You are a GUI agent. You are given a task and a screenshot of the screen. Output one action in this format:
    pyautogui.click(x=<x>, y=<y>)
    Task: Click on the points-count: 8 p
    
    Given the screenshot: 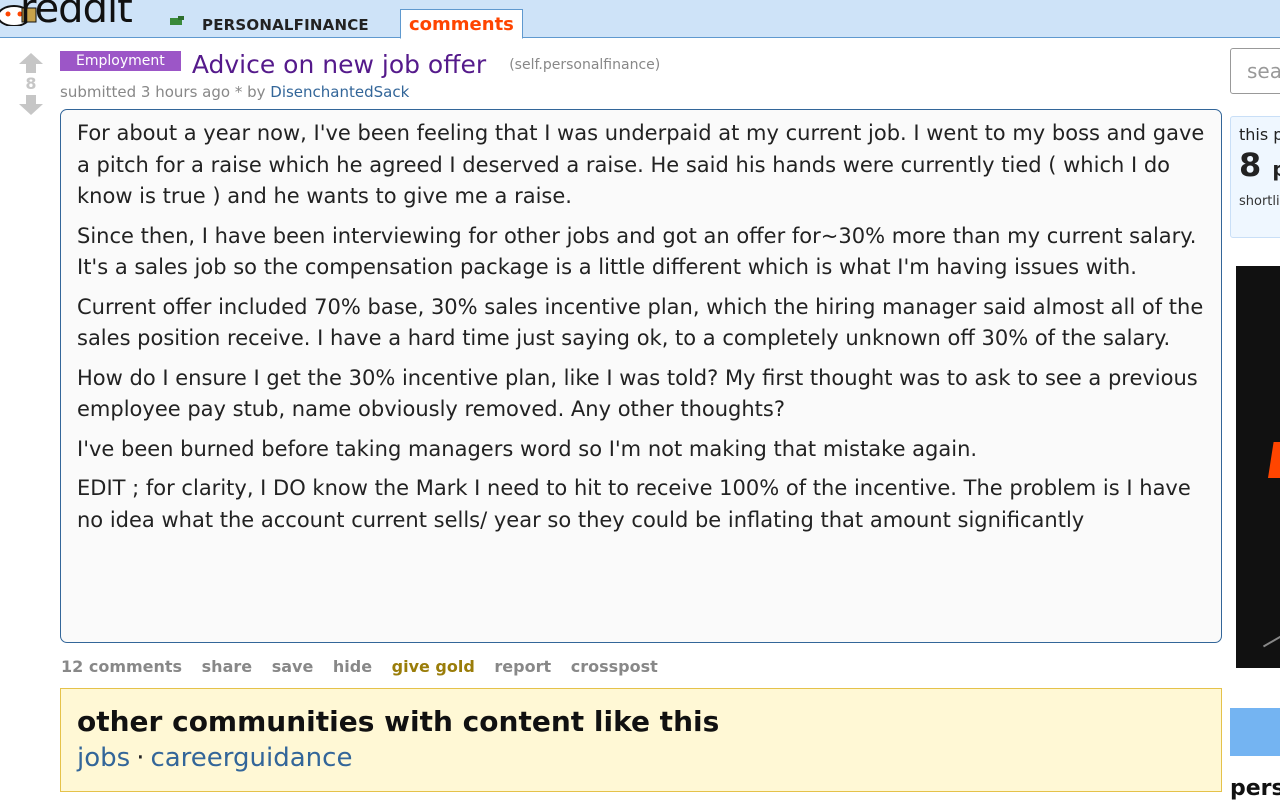 What is the action you would take?
    pyautogui.click(x=1259, y=165)
    